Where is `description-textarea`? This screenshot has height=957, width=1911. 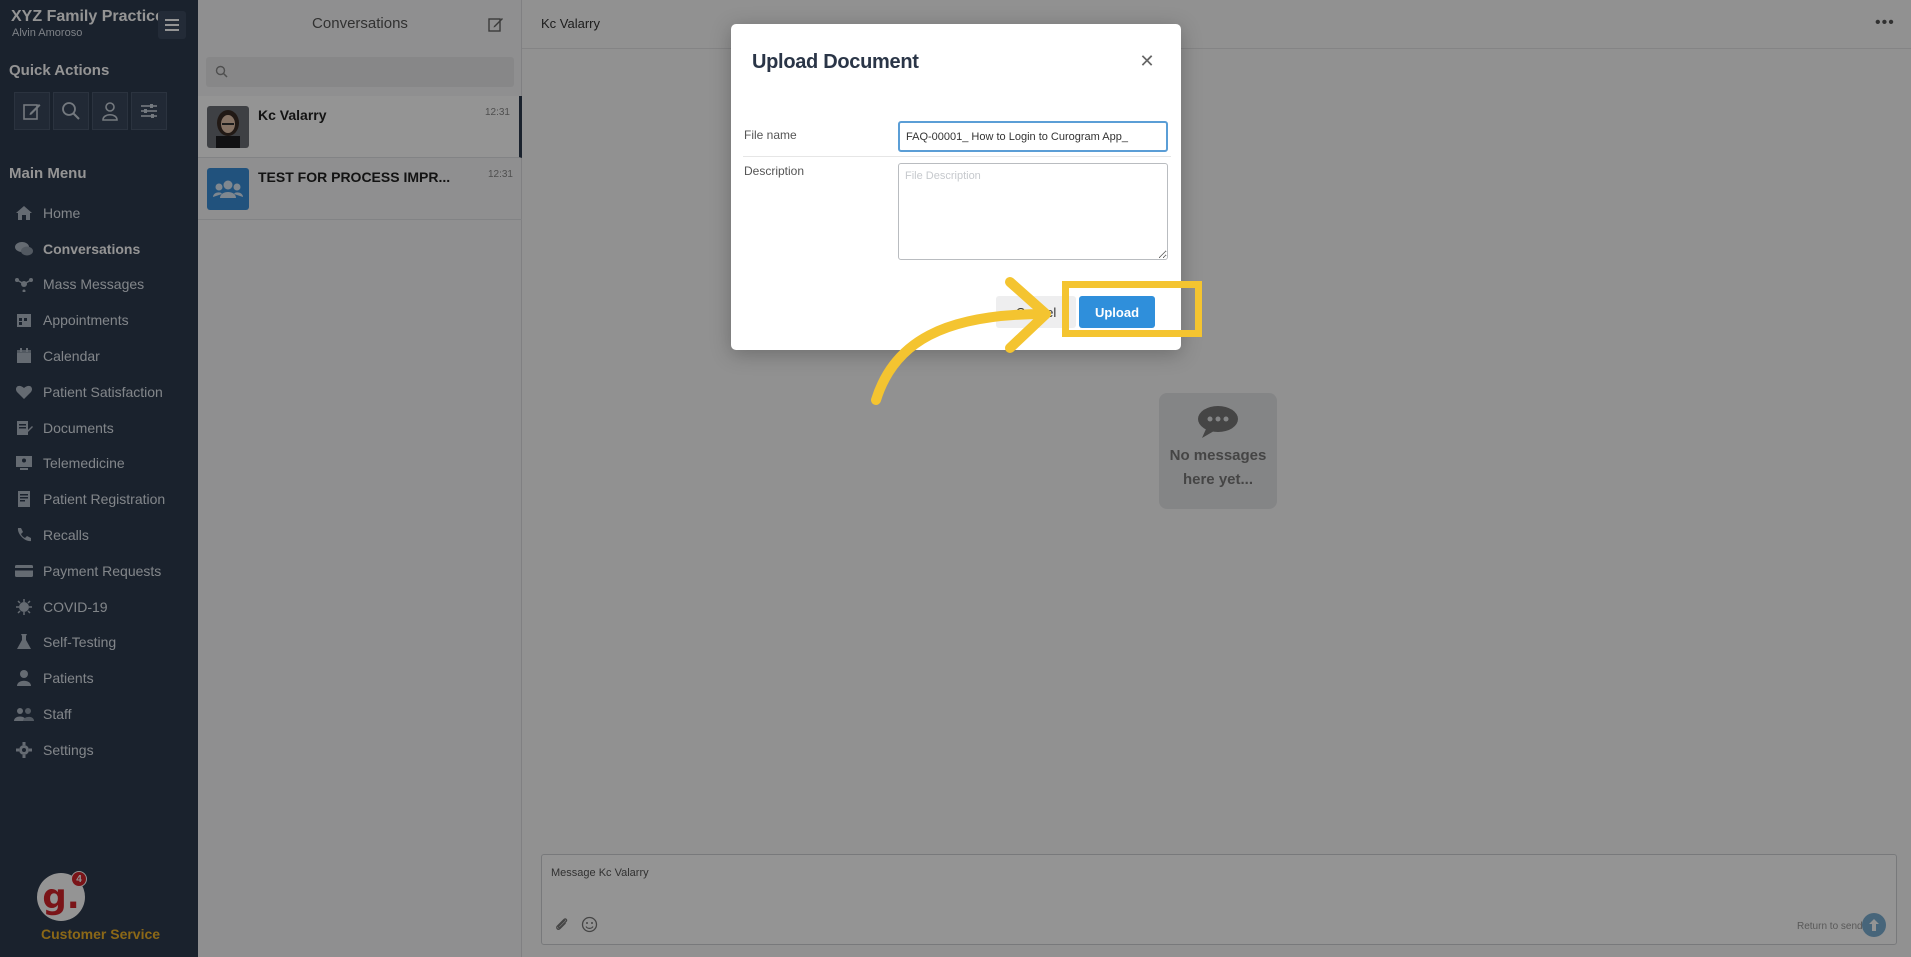 description-textarea is located at coordinates (1033, 211).